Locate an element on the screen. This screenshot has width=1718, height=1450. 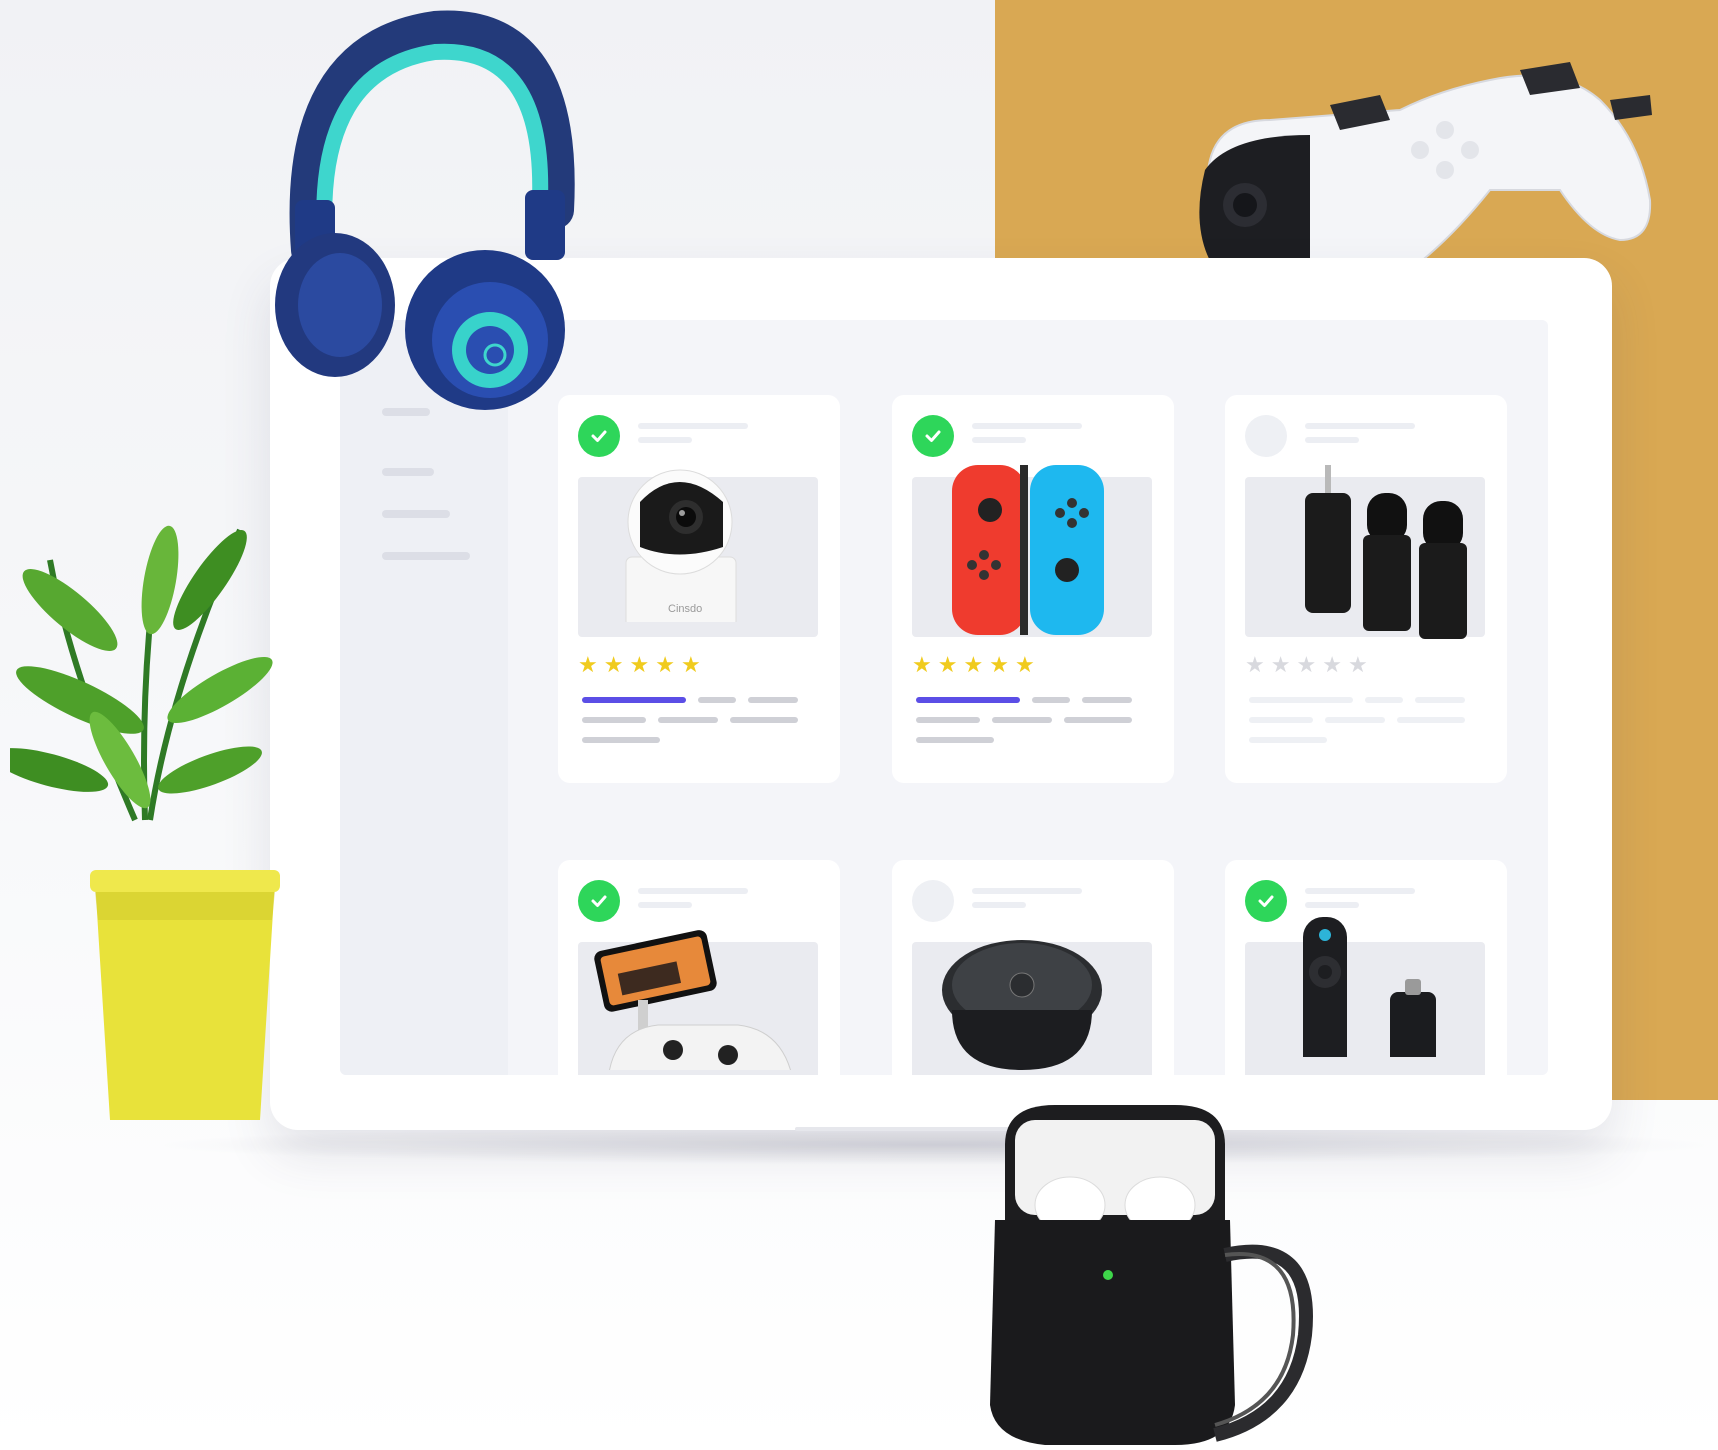
monitor-shadow is located at coordinates (934, 1145).